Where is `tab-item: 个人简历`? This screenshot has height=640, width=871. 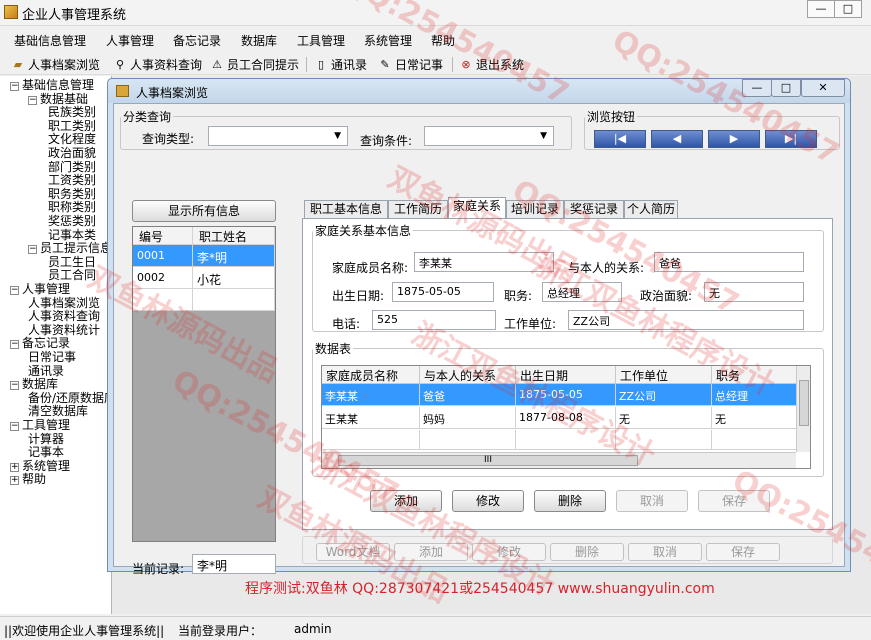
tab-item: 个人简历 is located at coordinates (651, 209).